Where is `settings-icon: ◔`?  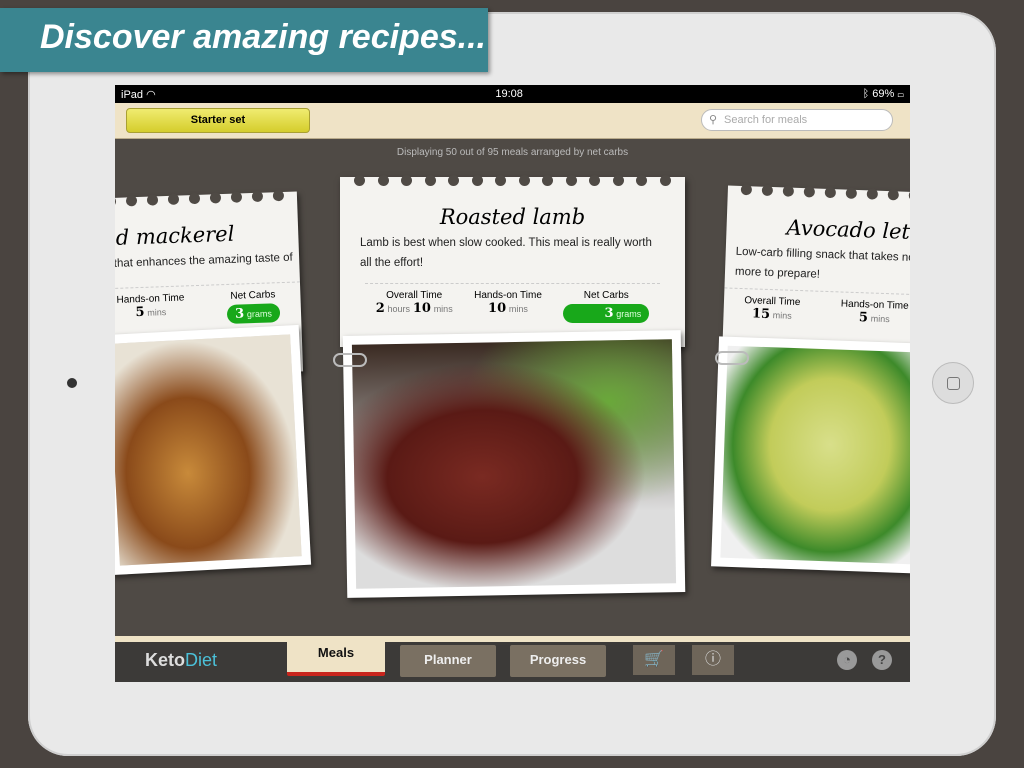
settings-icon: ◔ is located at coordinates (847, 660).